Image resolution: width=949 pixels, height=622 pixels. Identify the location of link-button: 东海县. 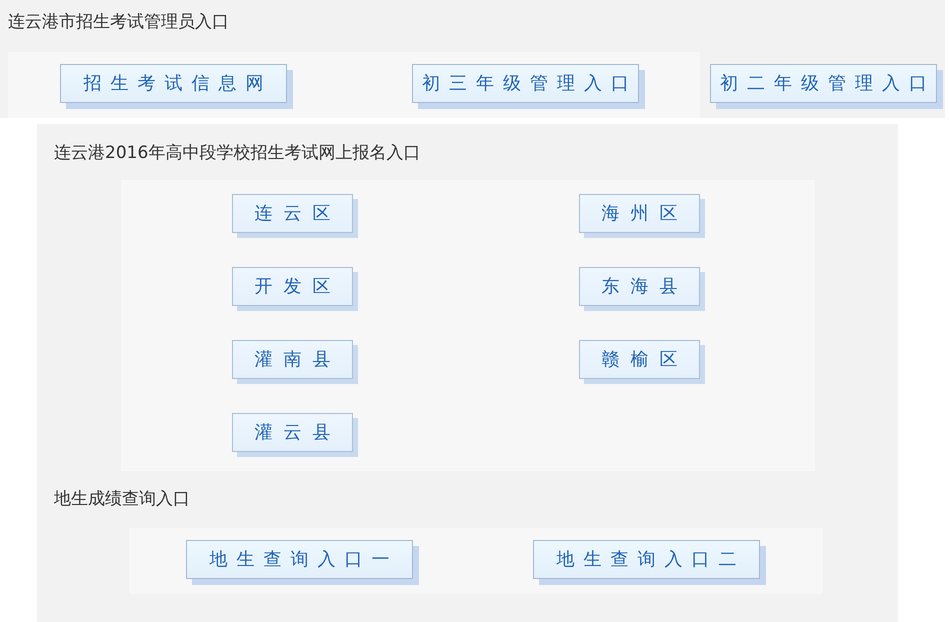
(642, 289).